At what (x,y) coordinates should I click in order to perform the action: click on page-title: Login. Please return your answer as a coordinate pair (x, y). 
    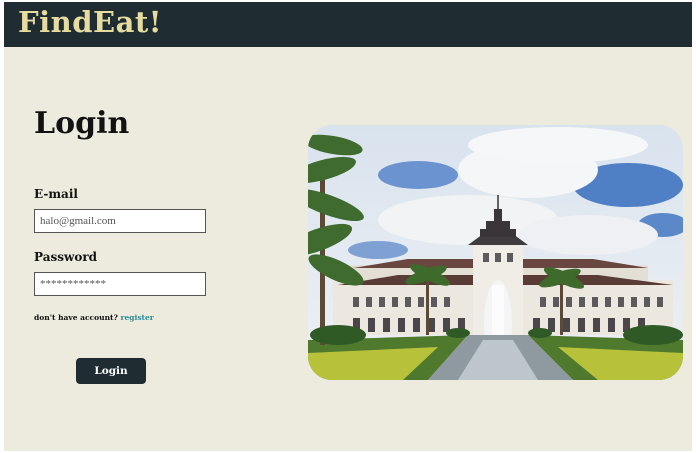
    Looking at the image, I should click on (82, 123).